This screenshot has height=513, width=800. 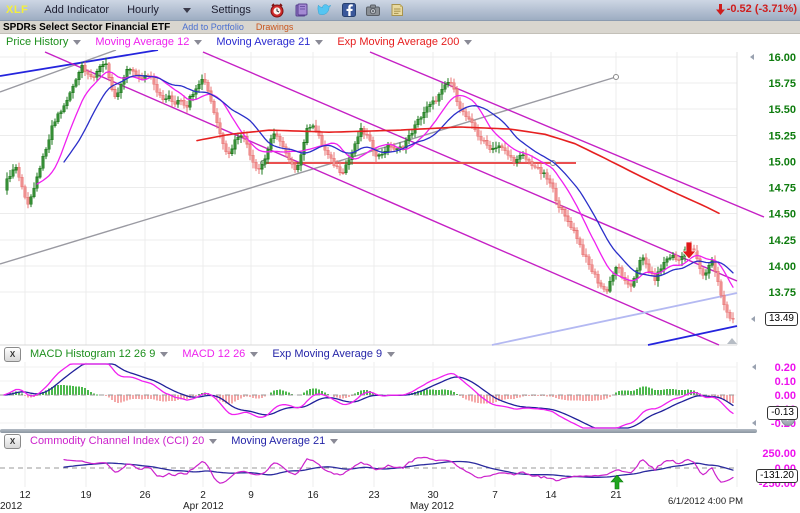 What do you see at coordinates (203, 506) in the screenshot?
I see `x-axis-month-label: Apr 2012` at bounding box center [203, 506].